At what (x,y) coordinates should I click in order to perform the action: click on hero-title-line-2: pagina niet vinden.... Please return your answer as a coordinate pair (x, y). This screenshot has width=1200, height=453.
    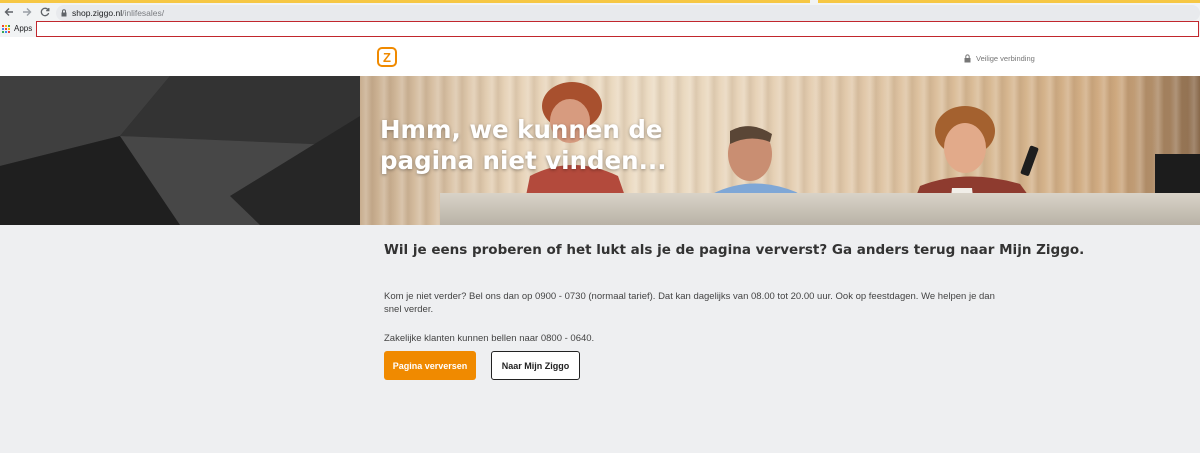
    Looking at the image, I should click on (523, 160).